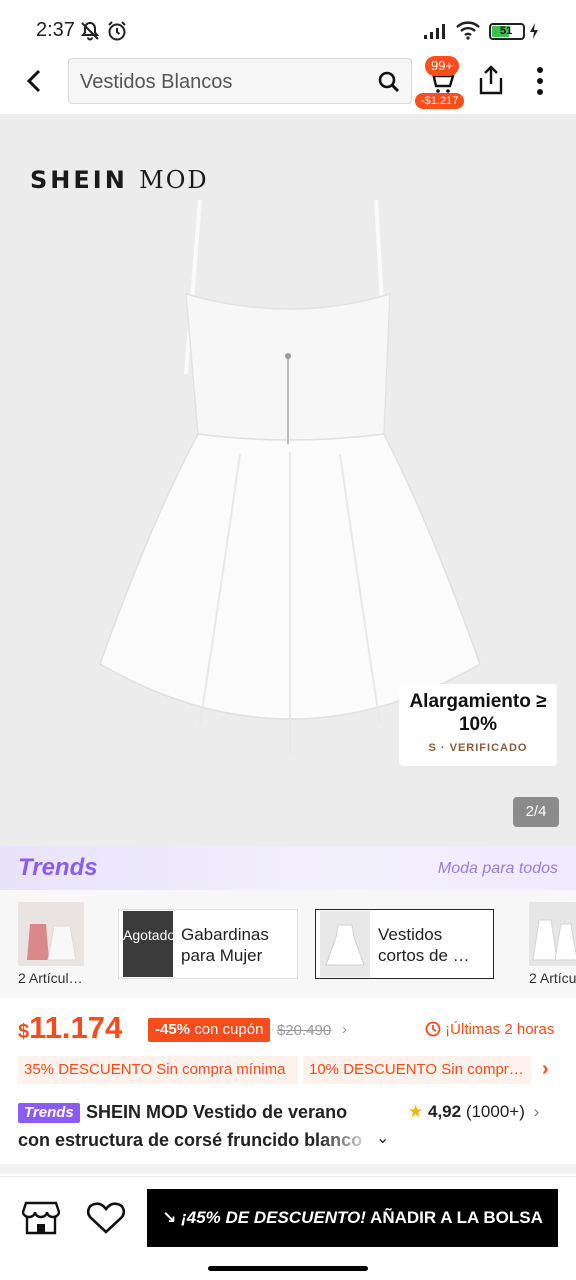 This screenshot has height=1280, width=576. Describe the element at coordinates (540, 81) in the screenshot. I see `more-options-icon` at that location.